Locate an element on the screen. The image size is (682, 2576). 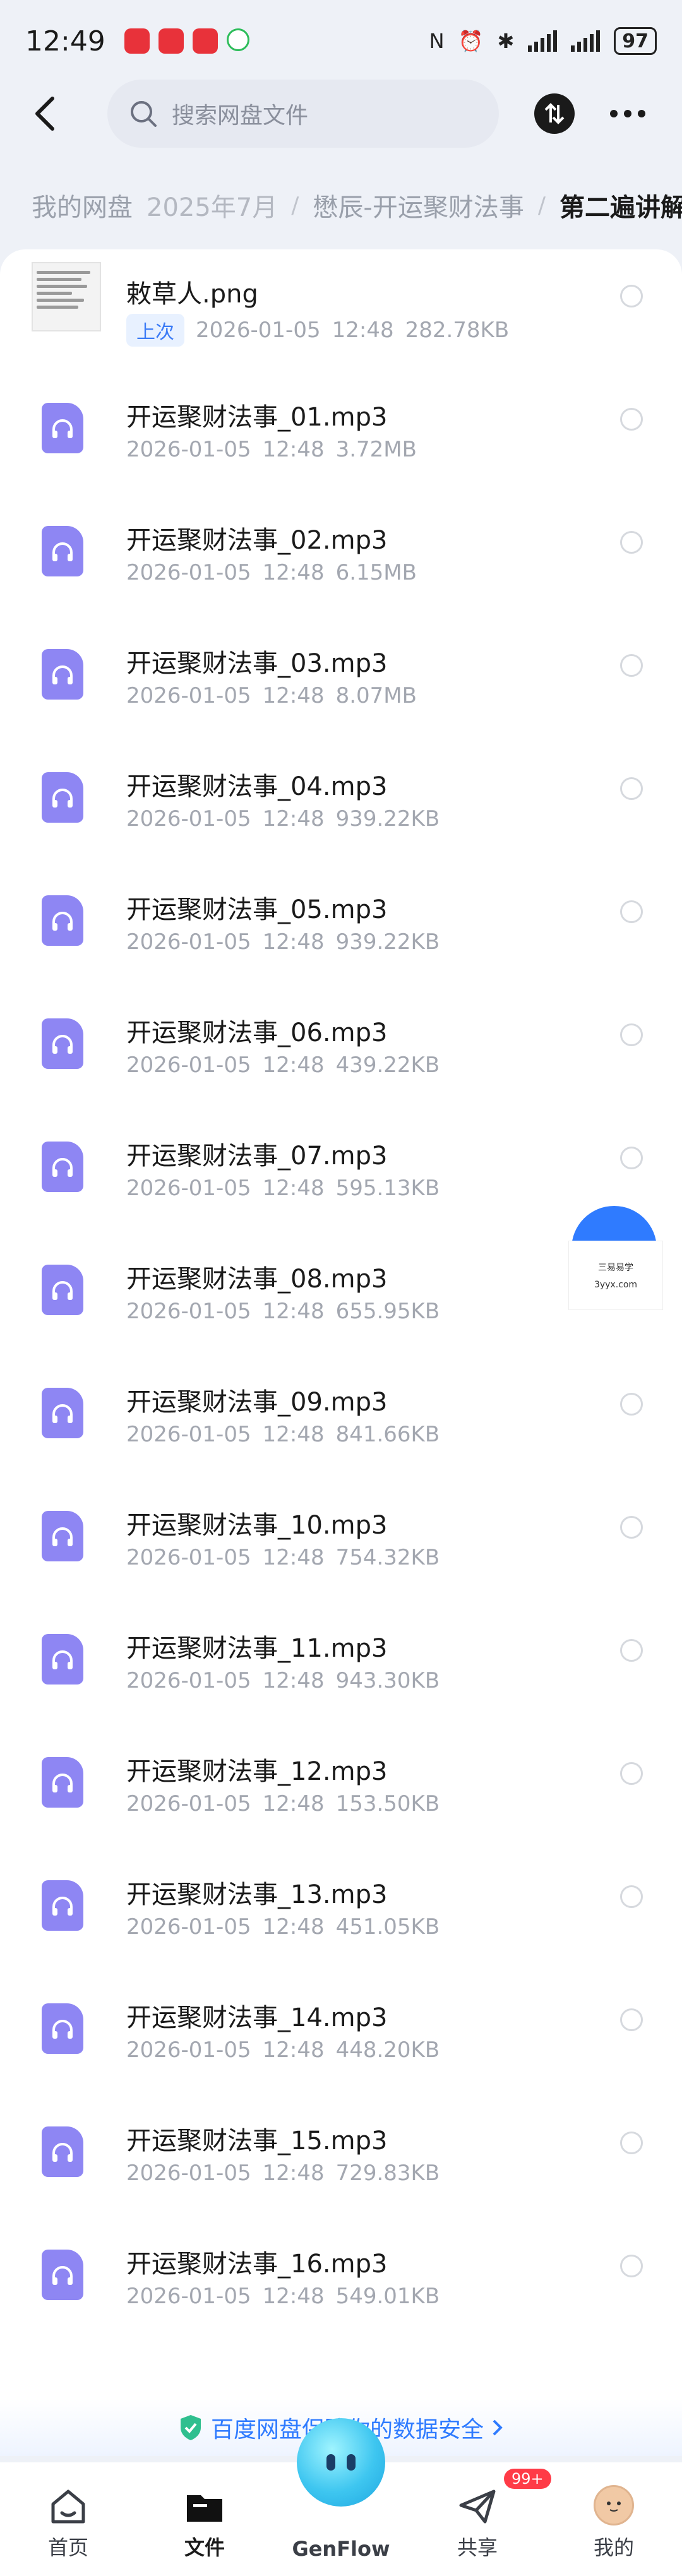
status-app-icons is located at coordinates (186, 41).